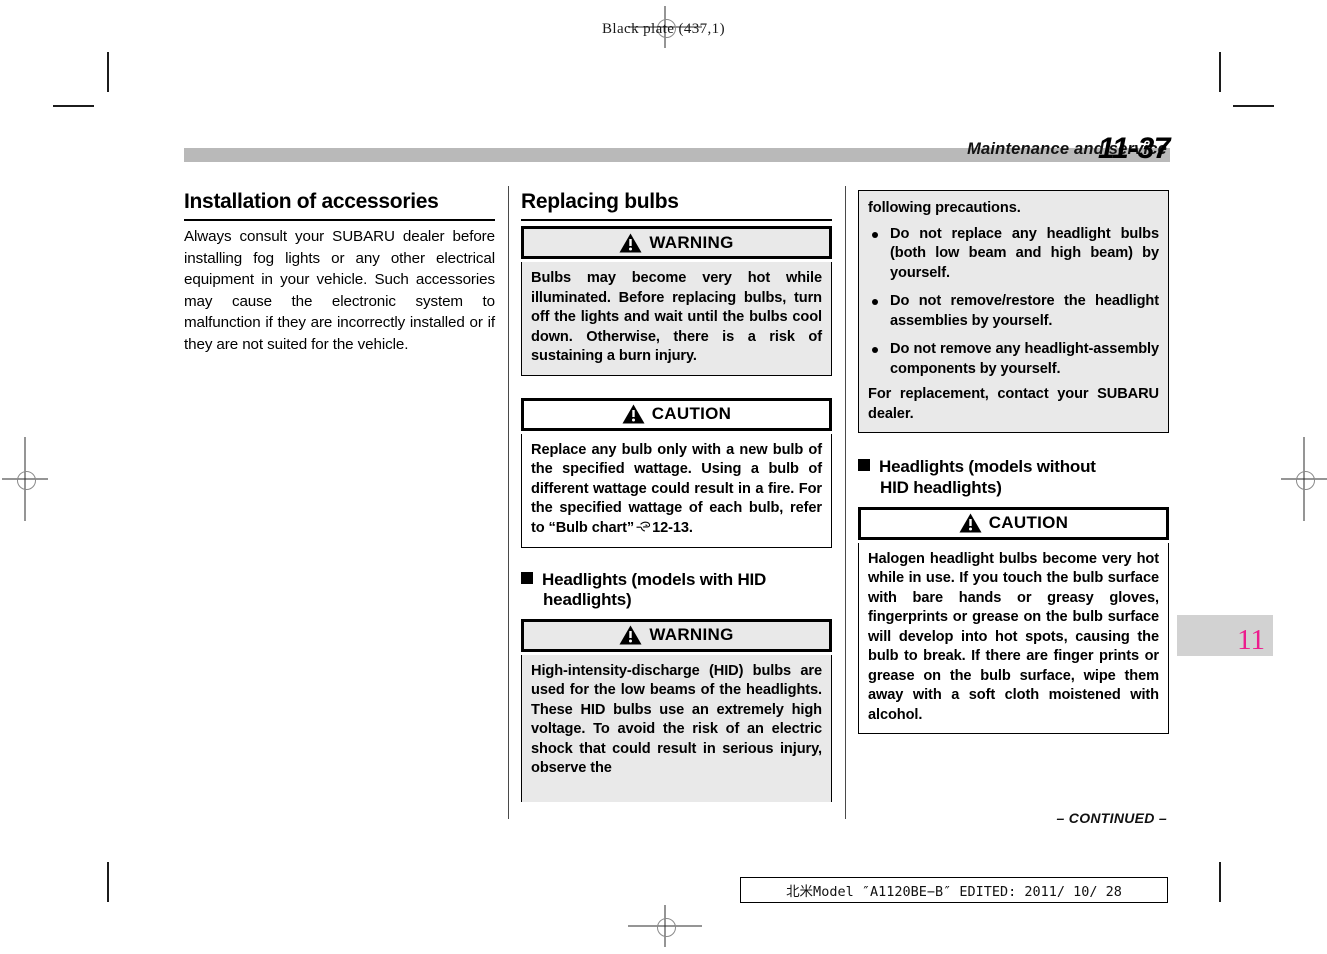 The height and width of the screenshot is (954, 1327). Describe the element at coordinates (643, 526) in the screenshot. I see `pointing-hand-icon` at that location.